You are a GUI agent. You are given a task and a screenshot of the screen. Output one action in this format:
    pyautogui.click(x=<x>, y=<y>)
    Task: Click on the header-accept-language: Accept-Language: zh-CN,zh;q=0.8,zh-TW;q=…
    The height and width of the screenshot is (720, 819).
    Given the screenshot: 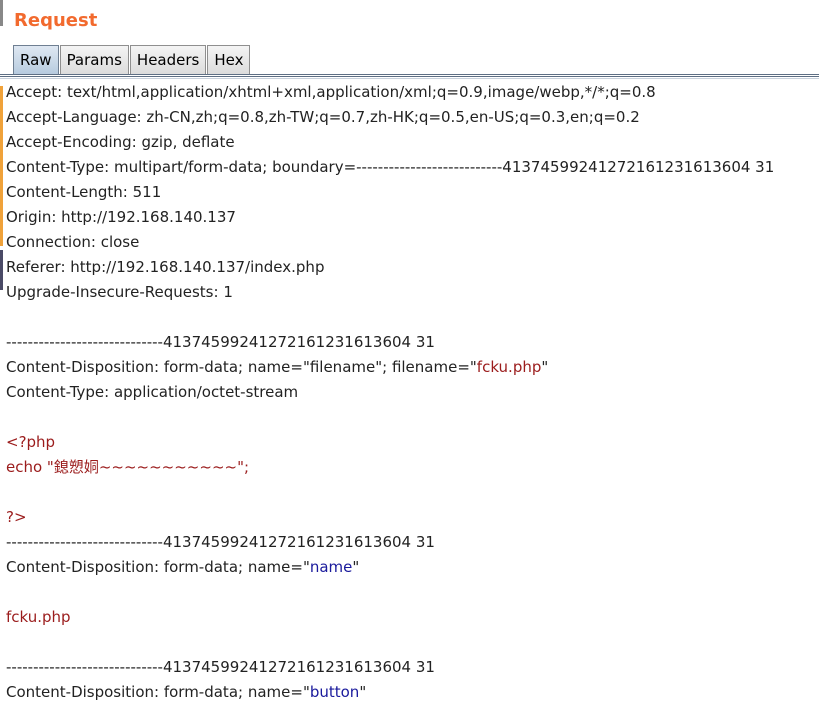 What is the action you would take?
    pyautogui.click(x=323, y=117)
    